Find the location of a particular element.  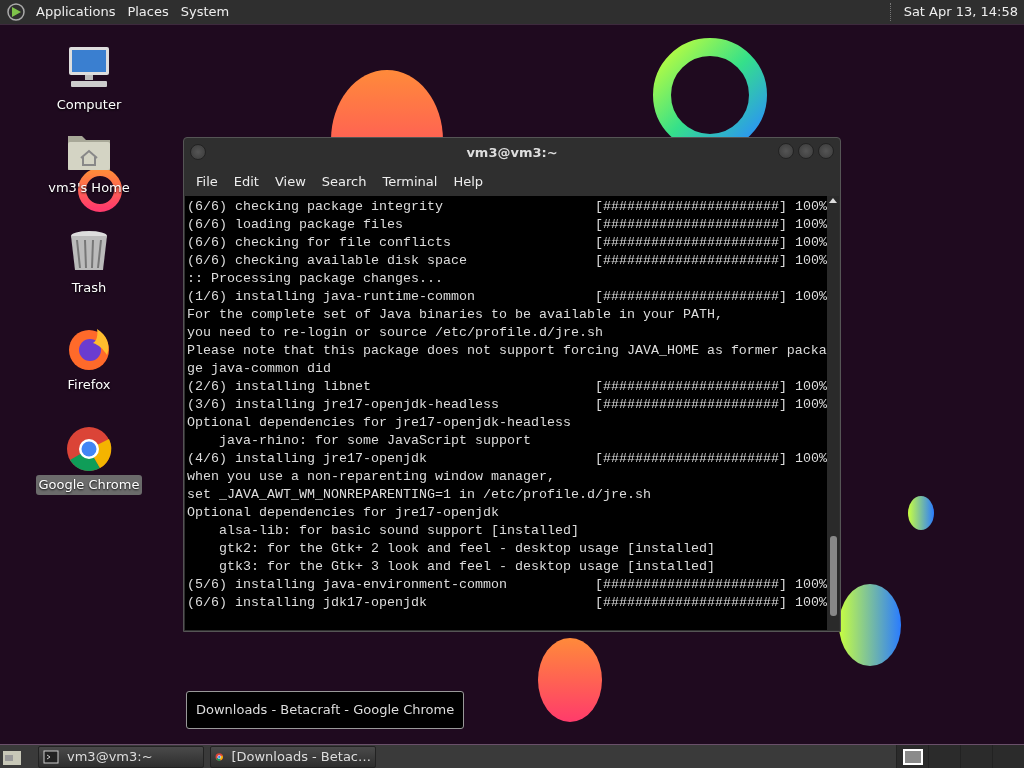

terminal-icon is located at coordinates (51, 756).